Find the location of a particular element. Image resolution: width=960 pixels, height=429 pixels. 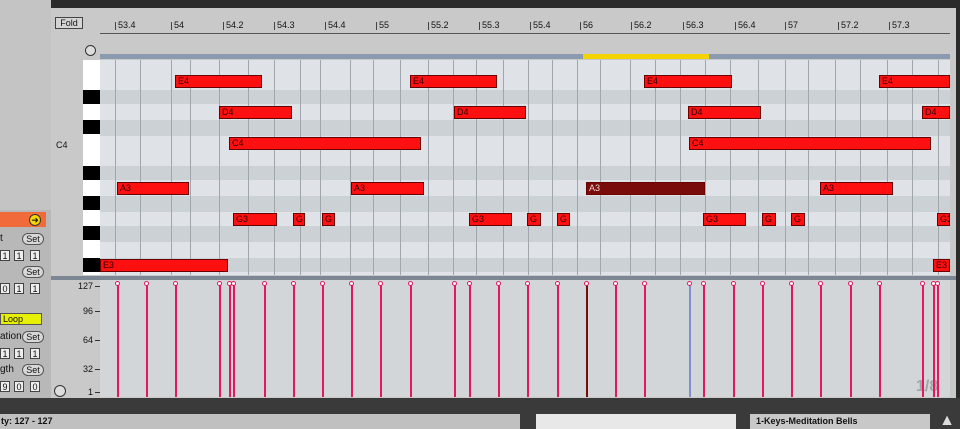

length-set-button: Set is located at coordinates (33, 370).